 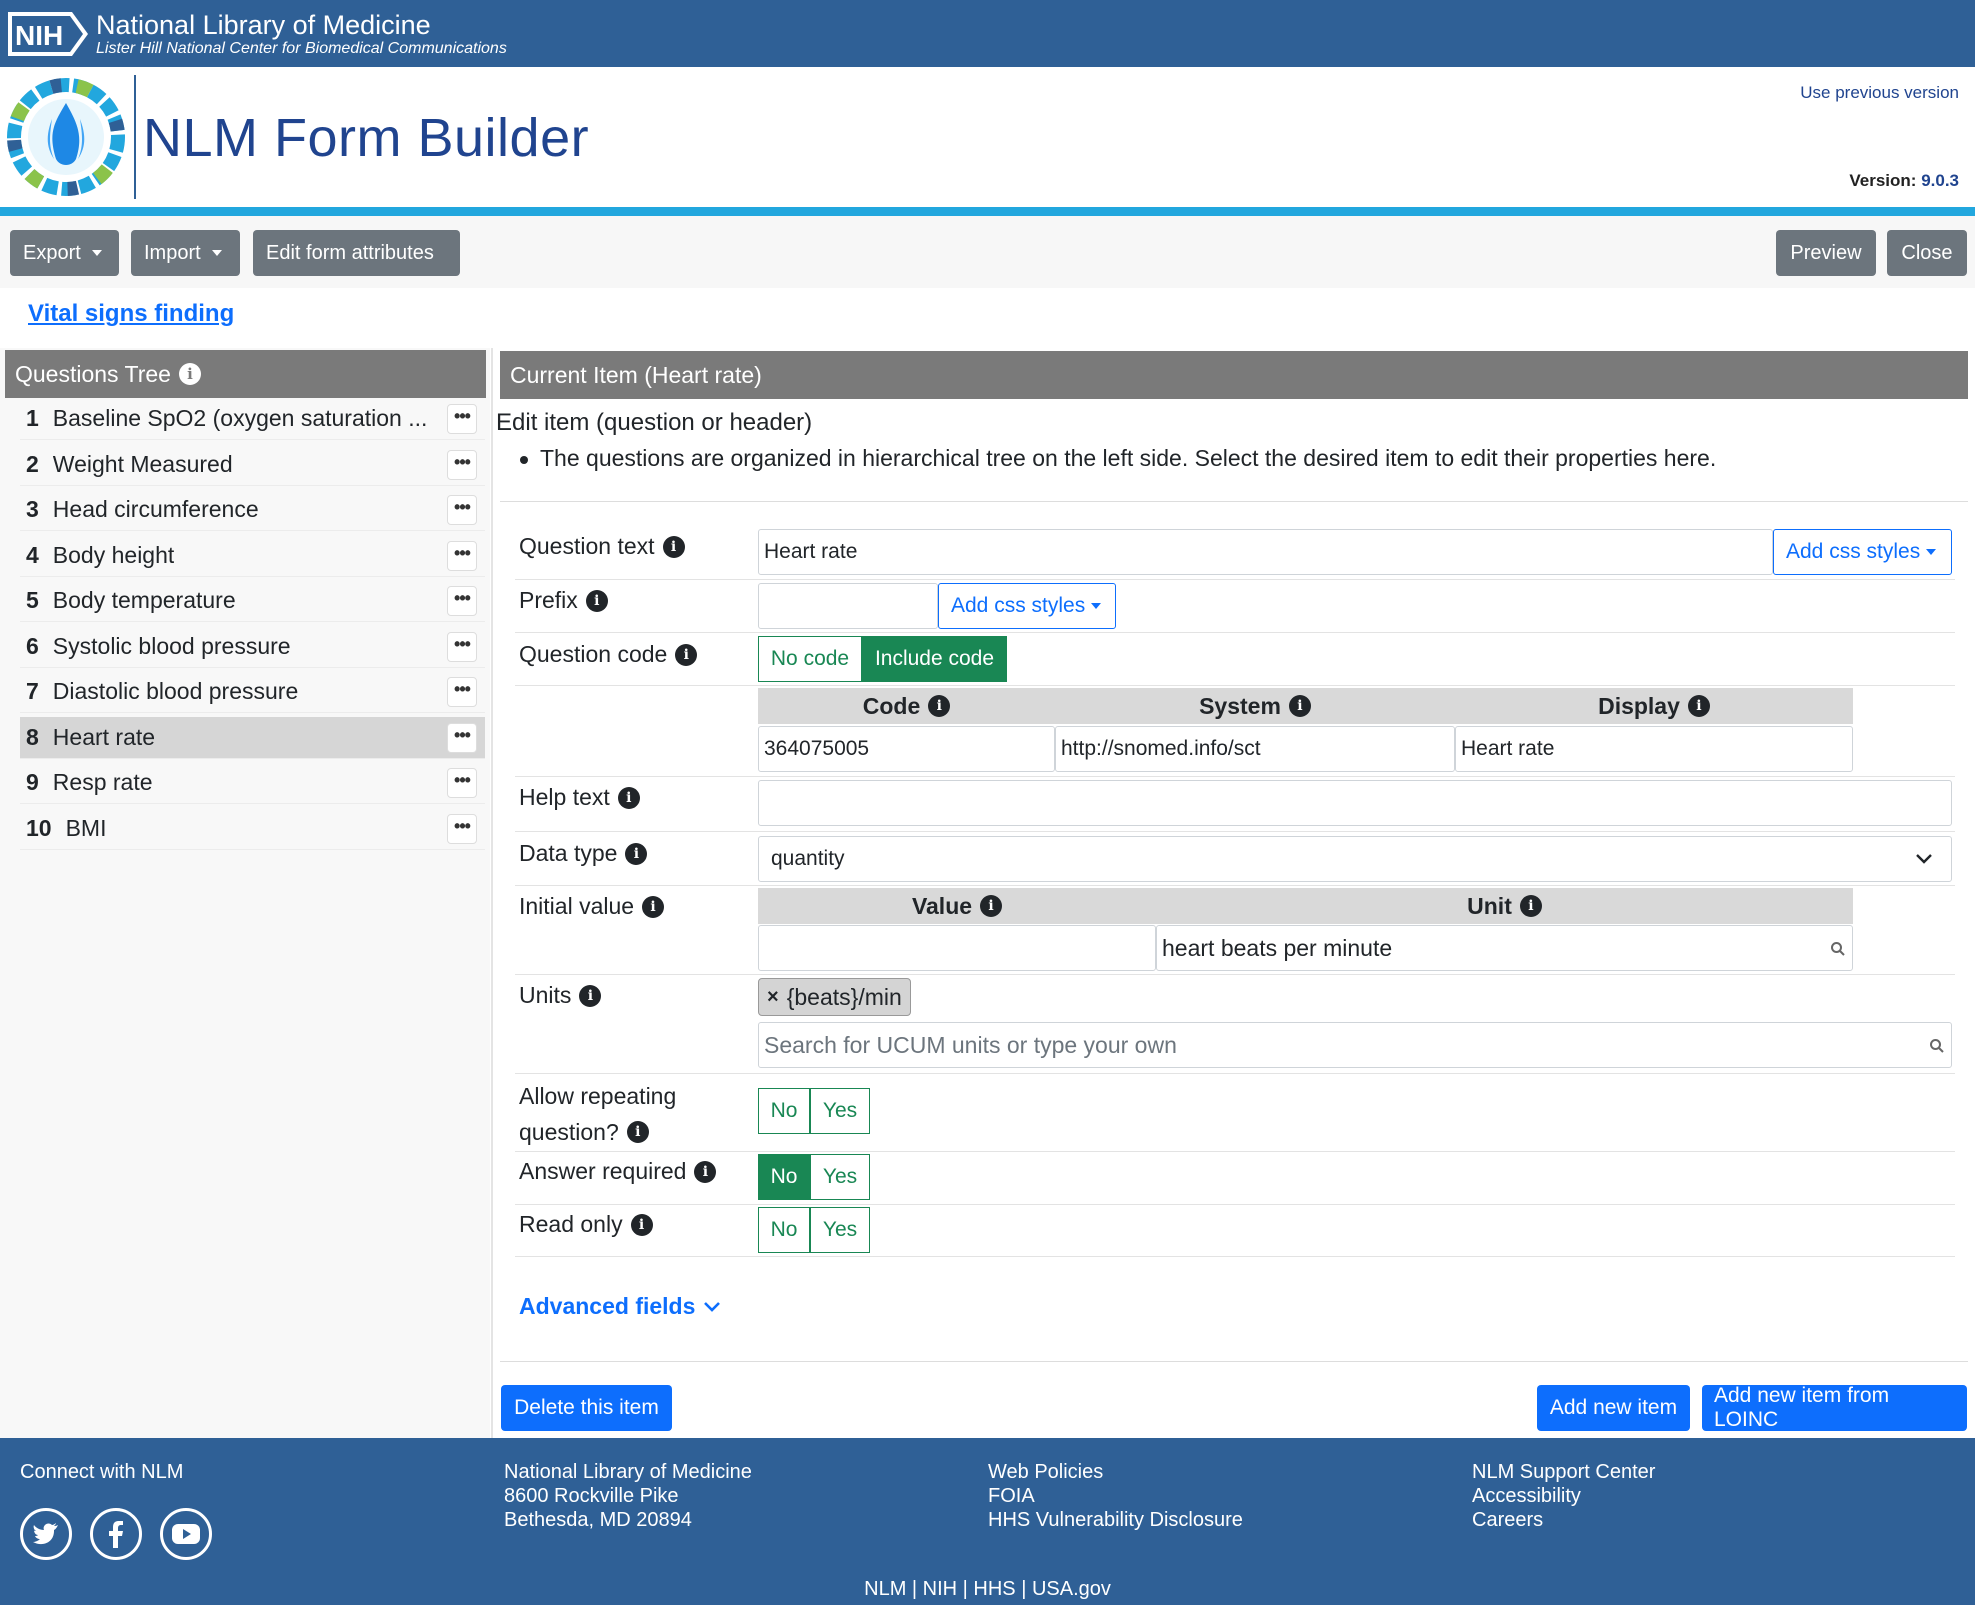 What do you see at coordinates (1927, 253) in the screenshot?
I see `close-button: Close` at bounding box center [1927, 253].